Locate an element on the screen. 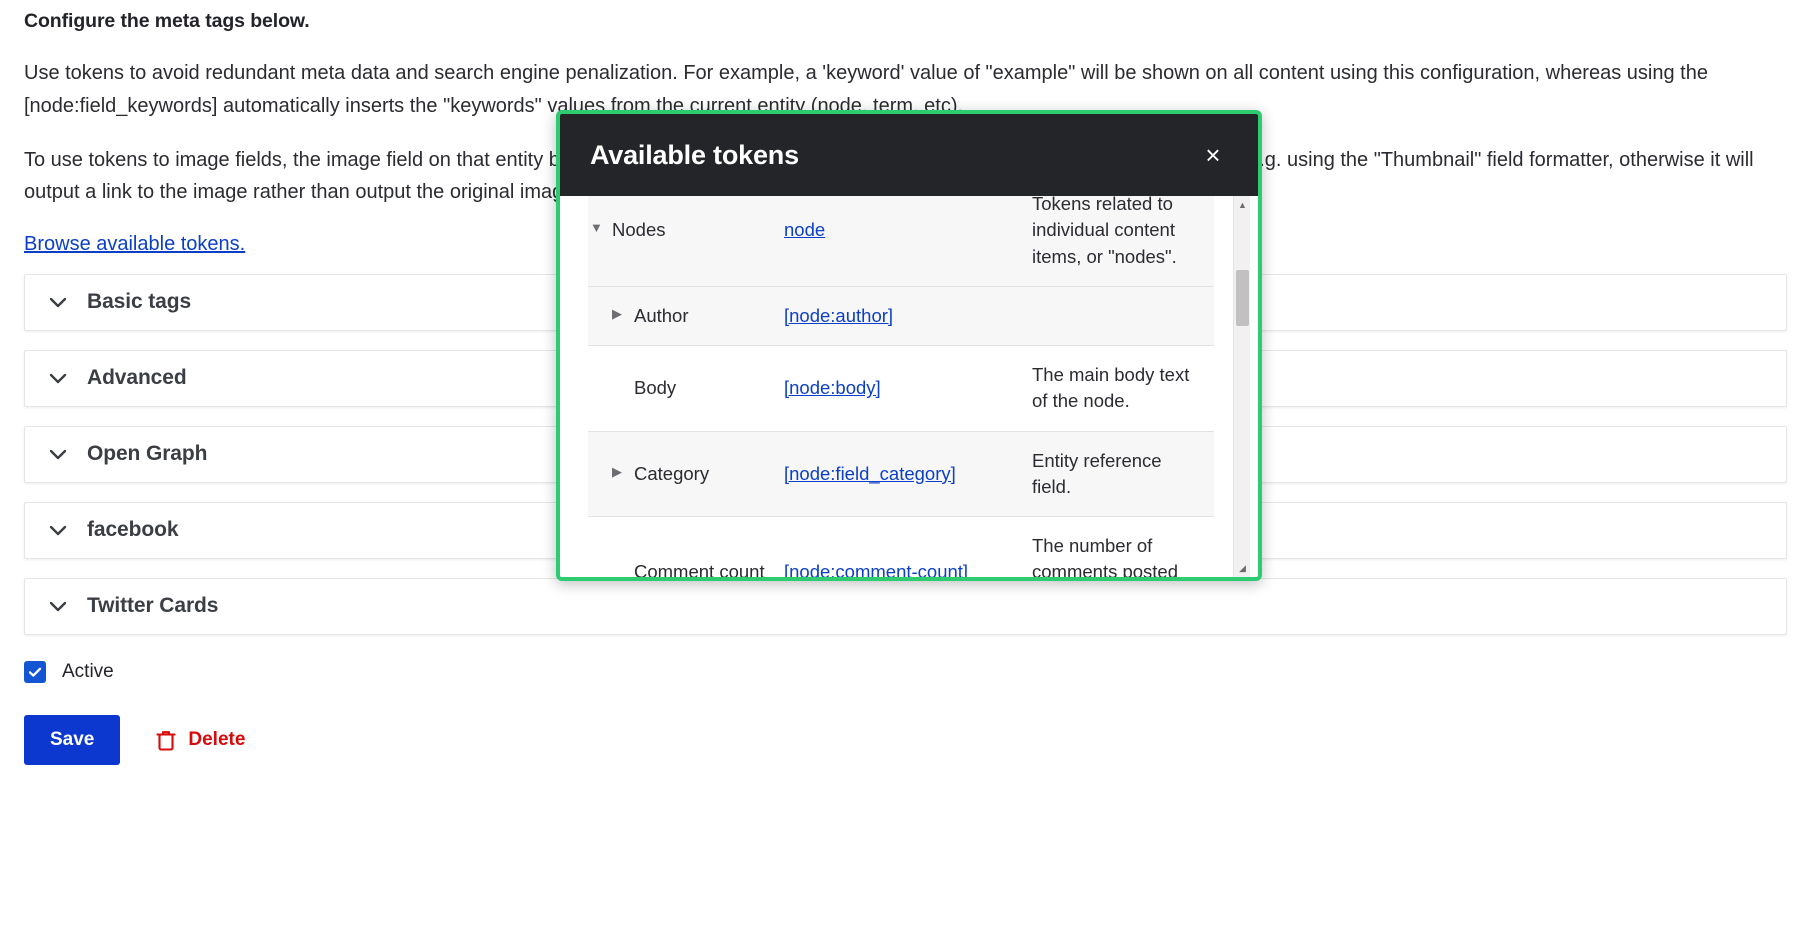 The height and width of the screenshot is (928, 1811). active-checkbox-label: Active is located at coordinates (88, 671).